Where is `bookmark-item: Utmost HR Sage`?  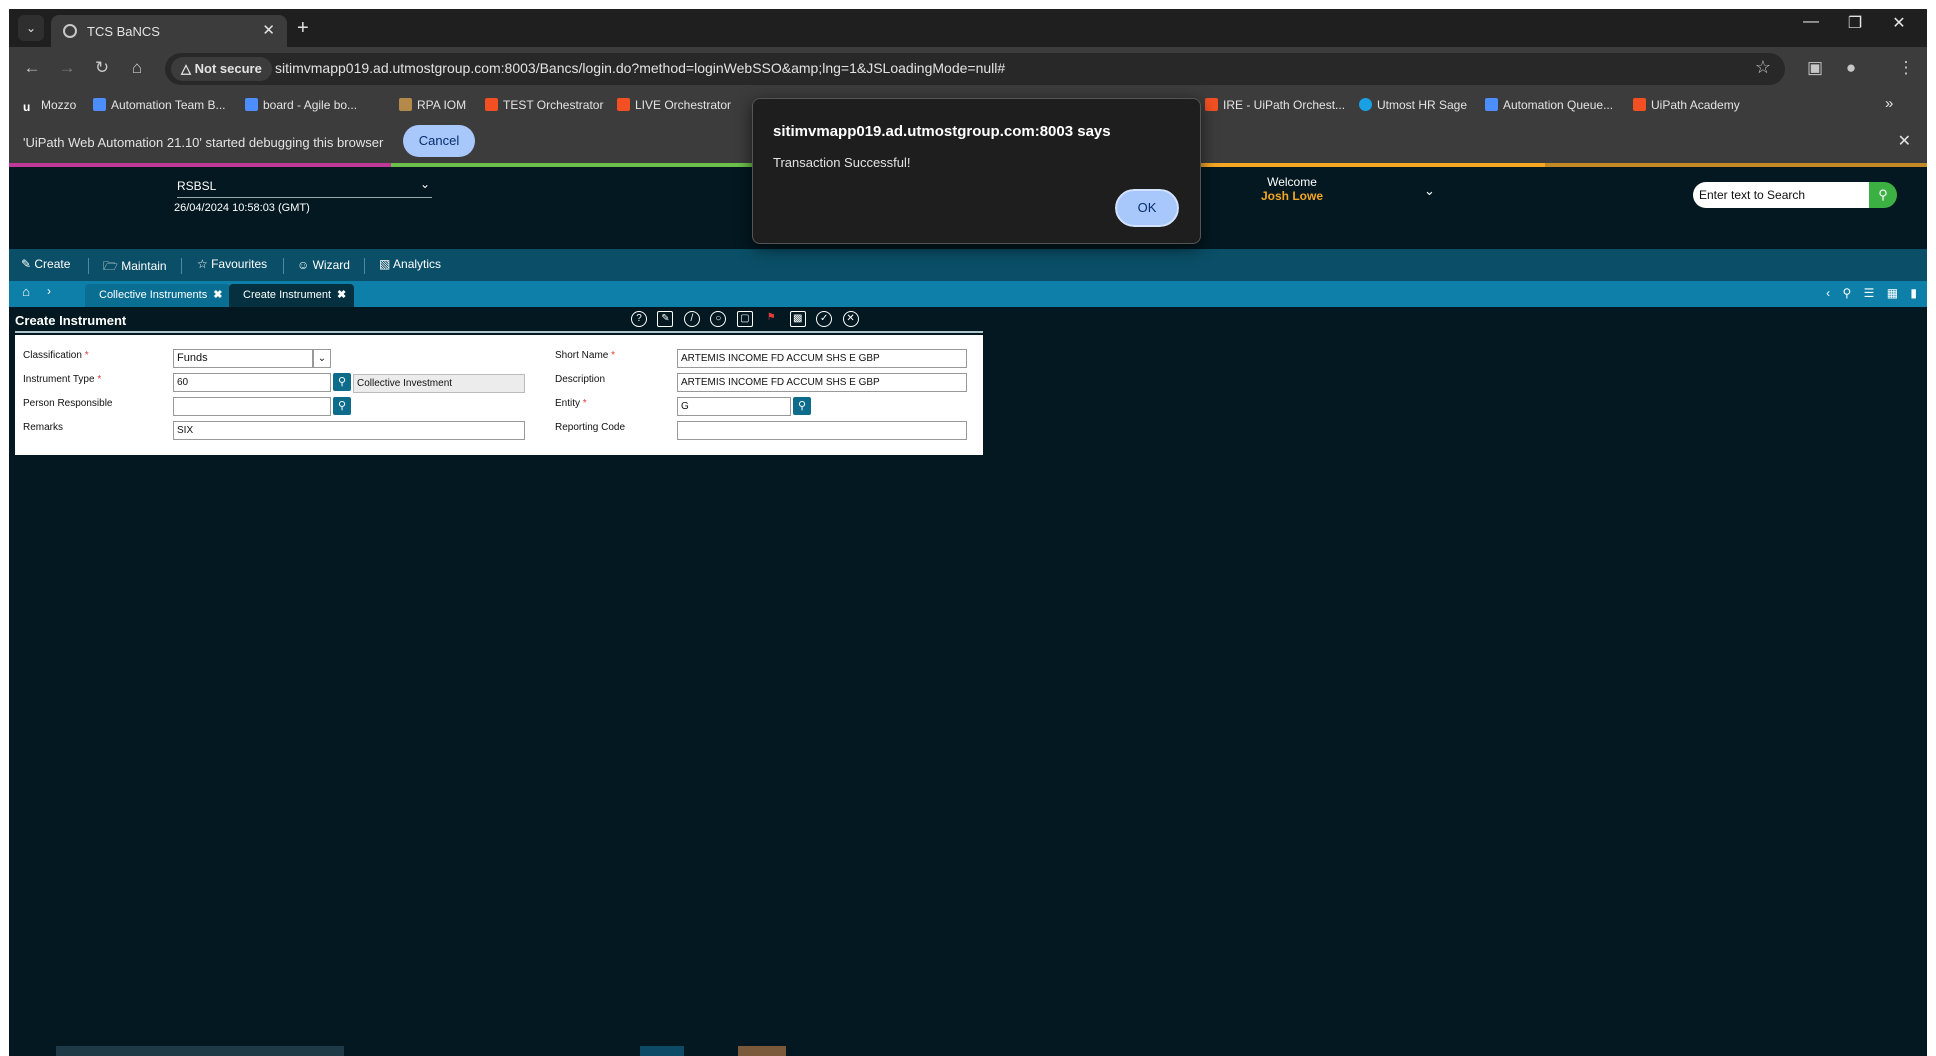 bookmark-item: Utmost HR Sage is located at coordinates (1413, 105).